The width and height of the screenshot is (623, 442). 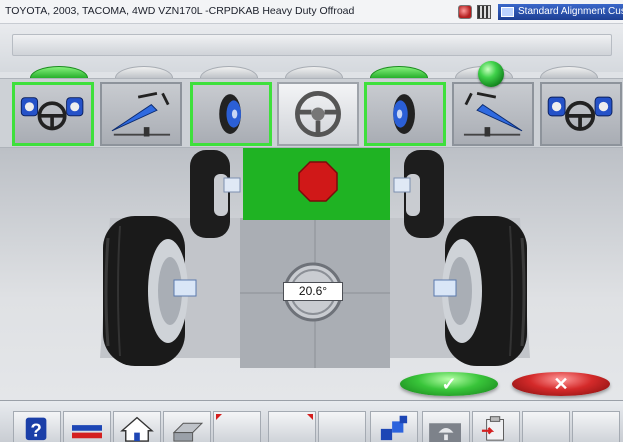 I want to click on front-left-wheel, so click(x=150, y=291).